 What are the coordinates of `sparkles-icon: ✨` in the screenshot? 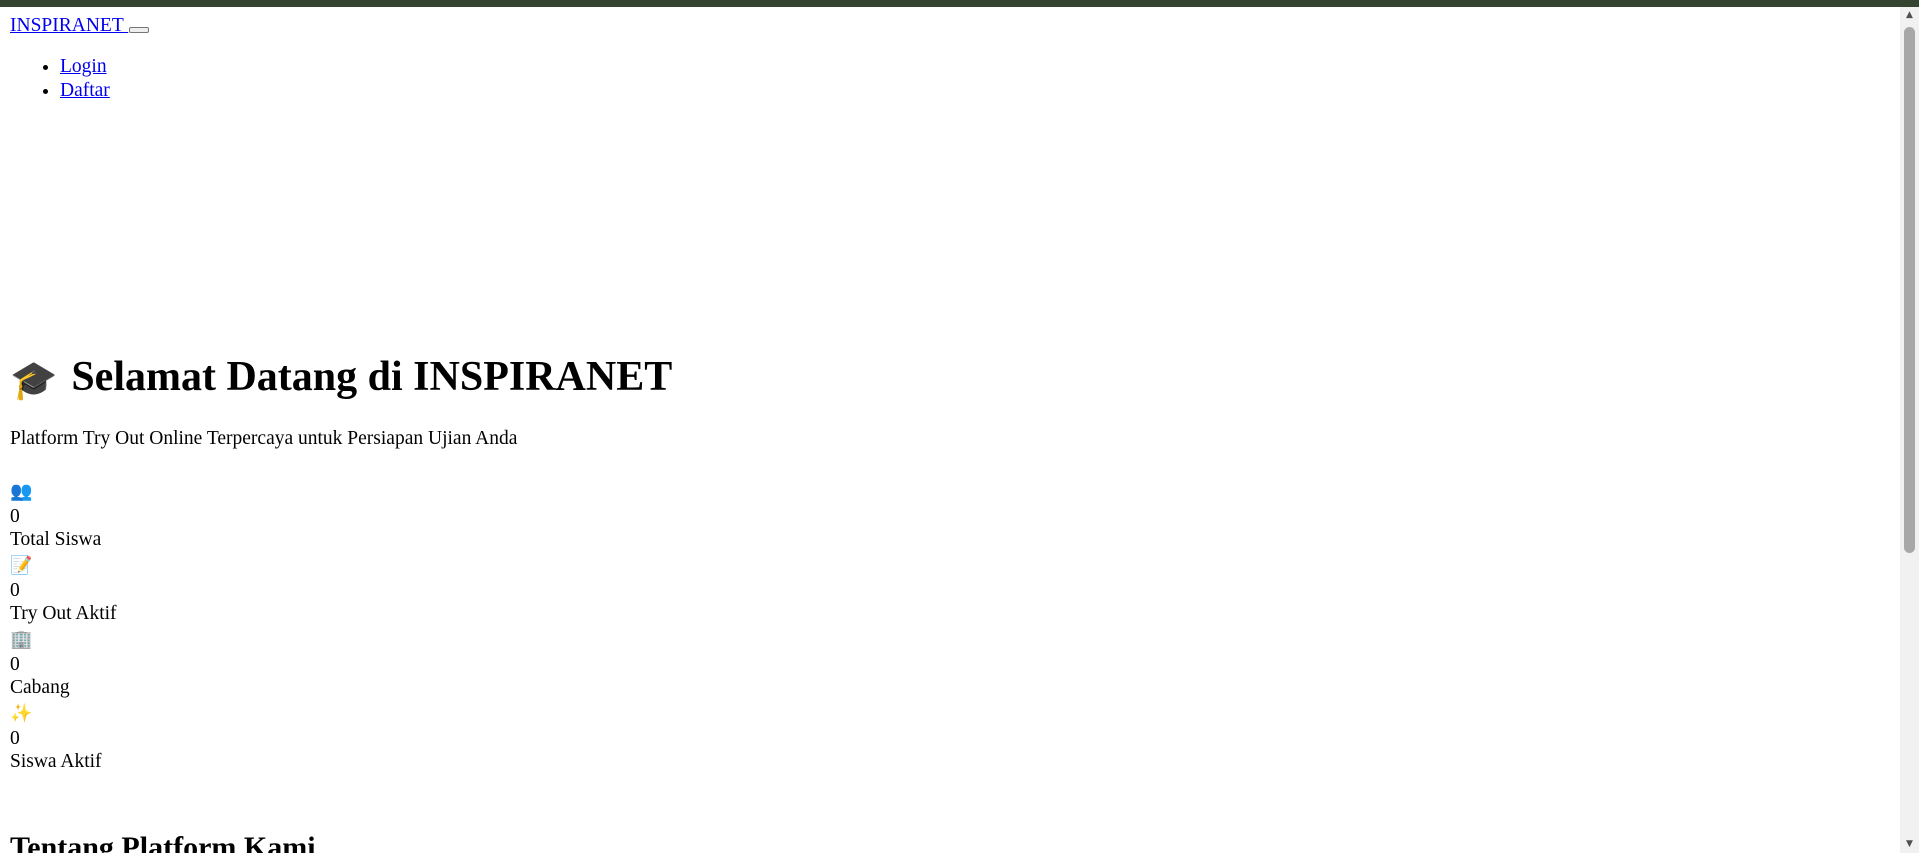 It's located at (21, 713).